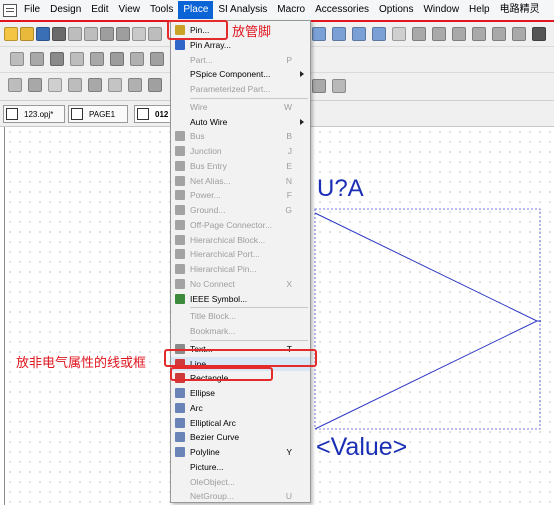 The height and width of the screenshot is (505, 554). I want to click on place-menu-item-netgroup: NetGroup... U, so click(240, 496).